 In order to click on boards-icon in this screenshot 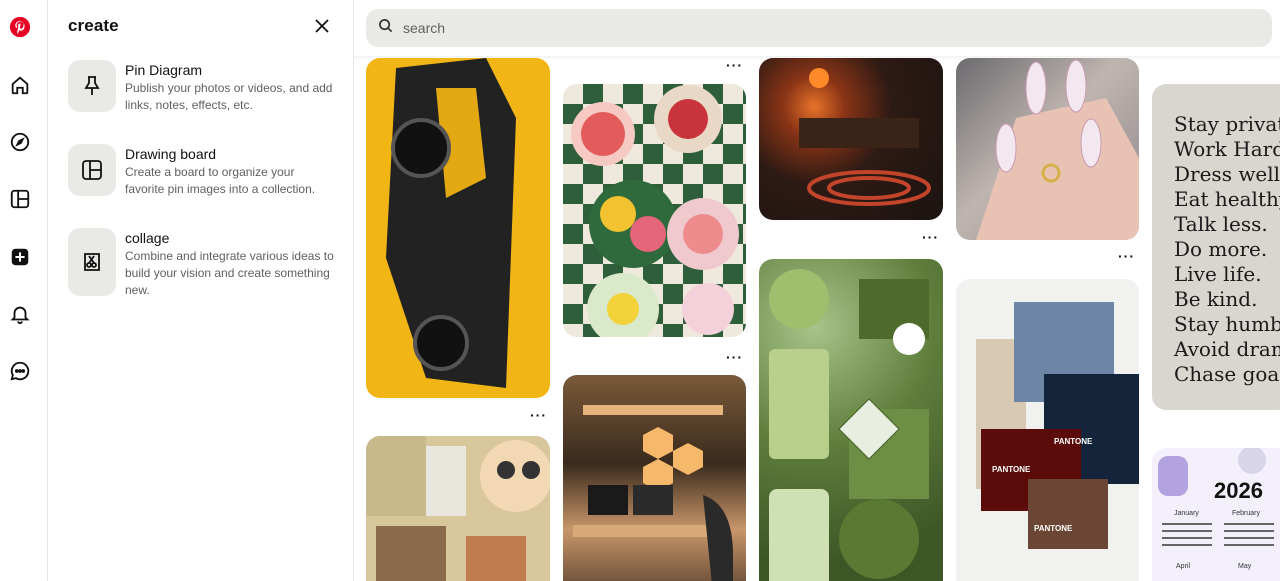, I will do `click(20, 199)`.